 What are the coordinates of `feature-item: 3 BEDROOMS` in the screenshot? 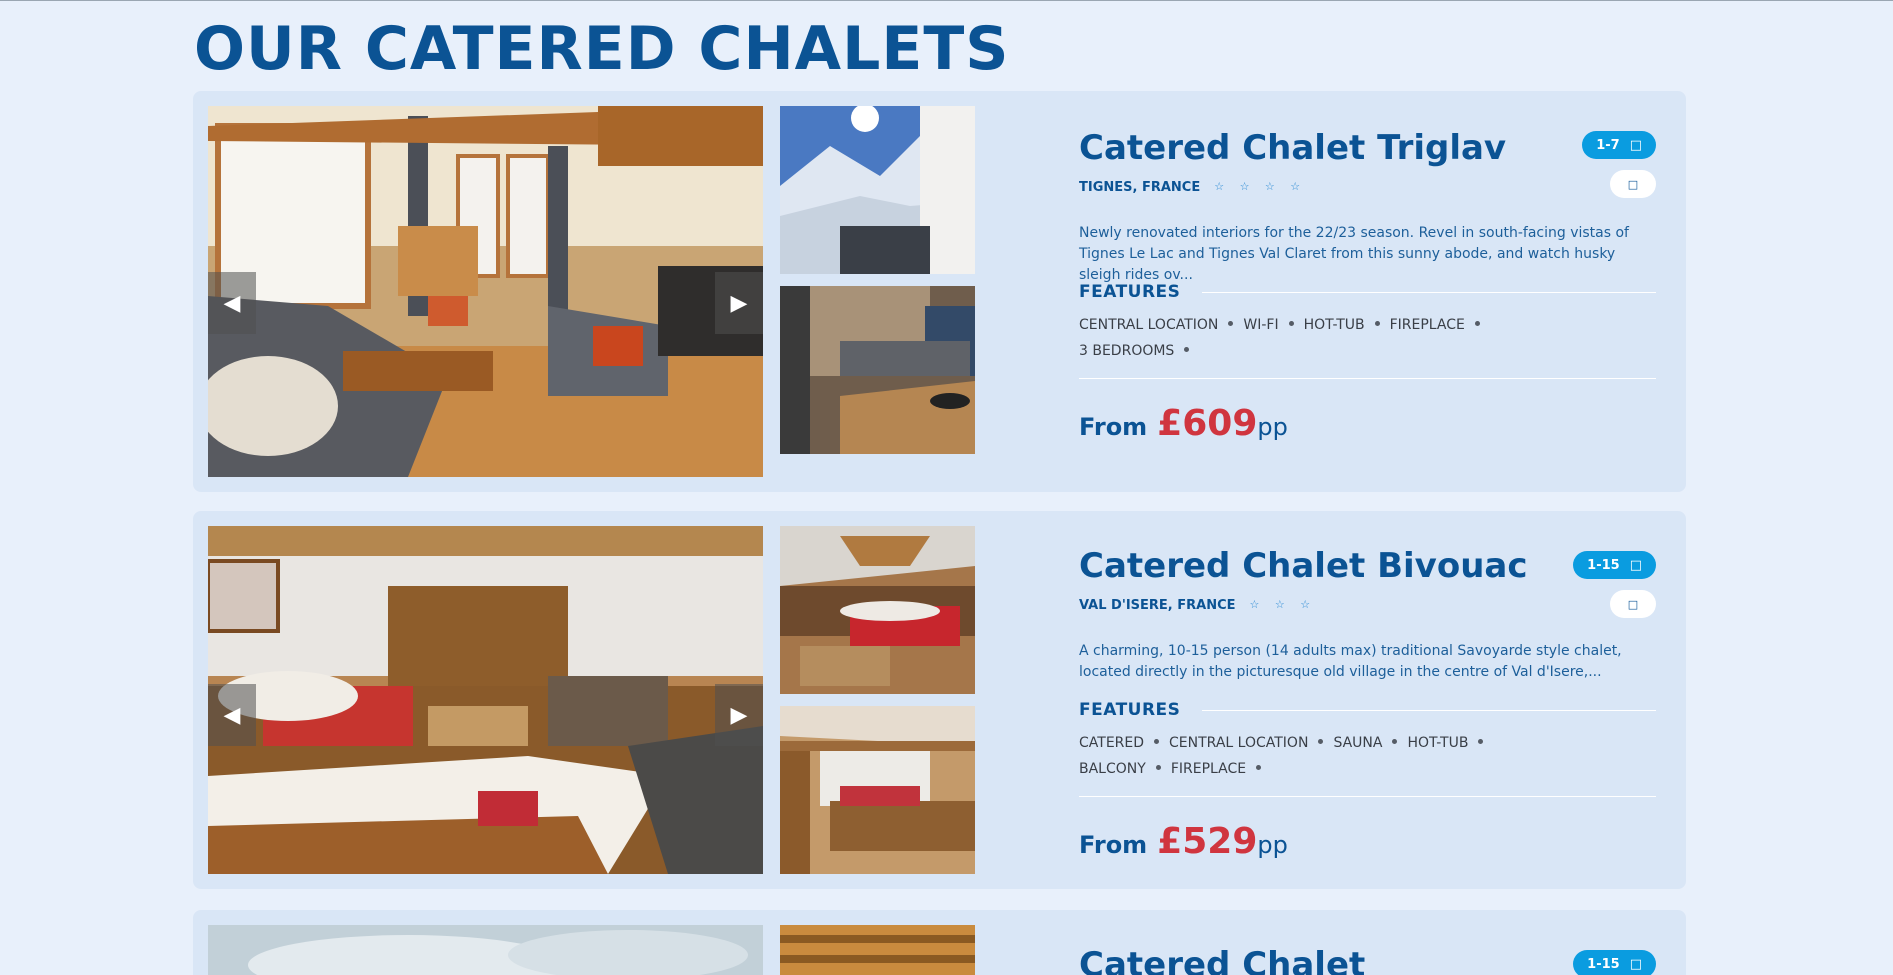 It's located at (1127, 351).